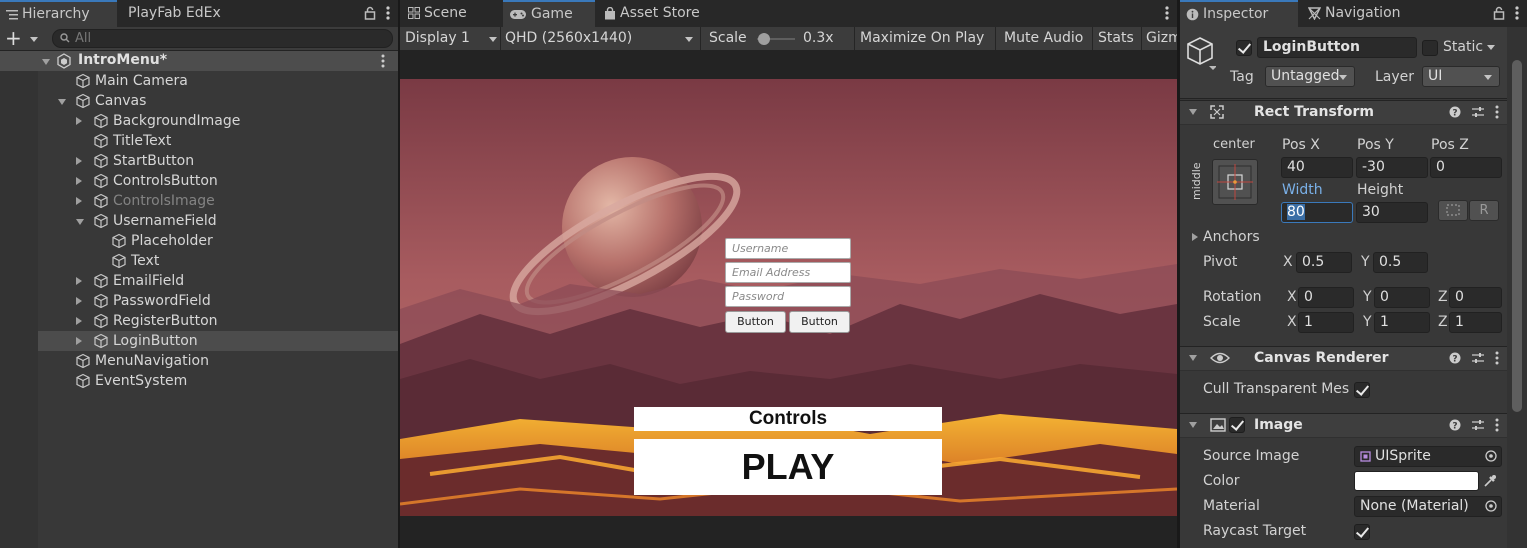 This screenshot has width=1527, height=548. What do you see at coordinates (1326, 297) in the screenshot?
I see `rotation-x-field: 0` at bounding box center [1326, 297].